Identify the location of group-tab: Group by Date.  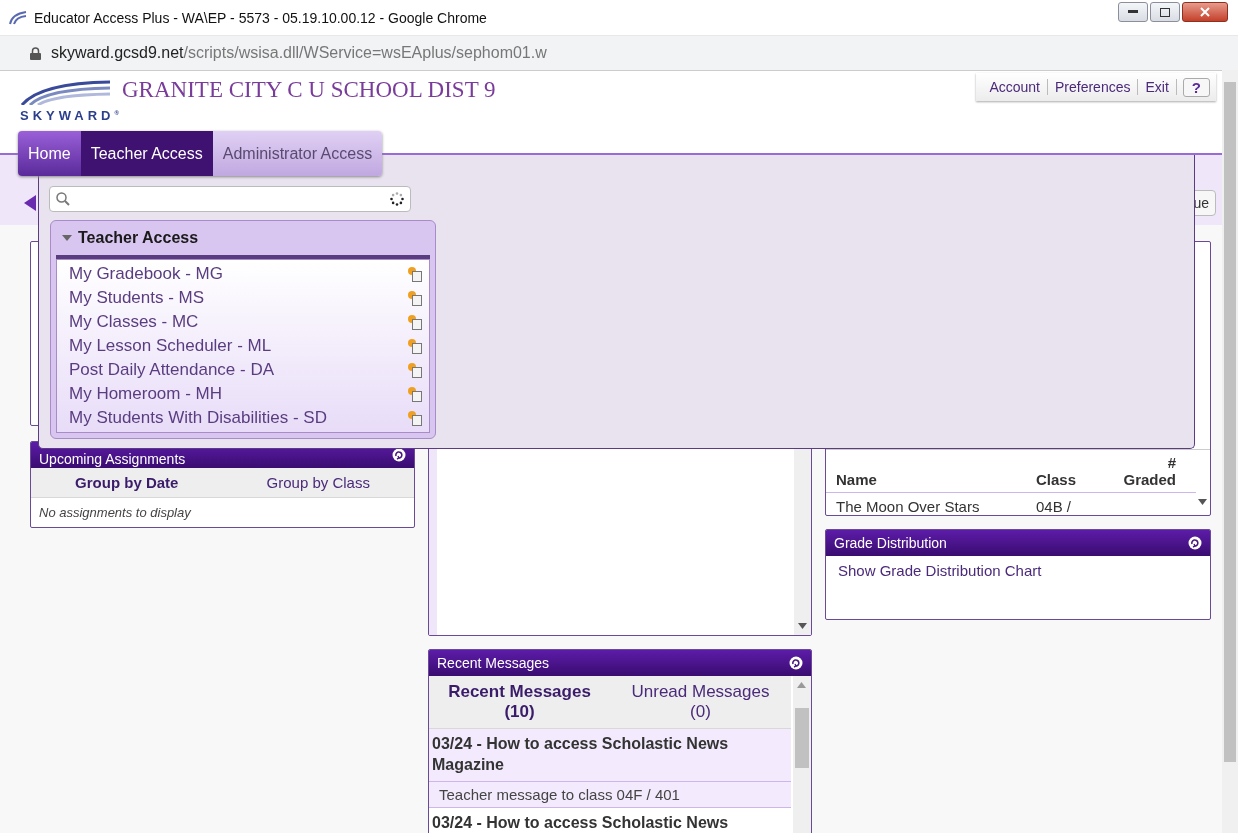
(127, 482).